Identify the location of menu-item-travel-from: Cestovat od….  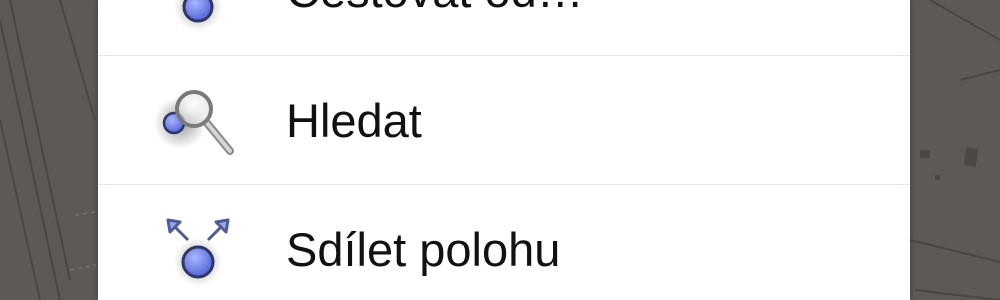
(504, 27).